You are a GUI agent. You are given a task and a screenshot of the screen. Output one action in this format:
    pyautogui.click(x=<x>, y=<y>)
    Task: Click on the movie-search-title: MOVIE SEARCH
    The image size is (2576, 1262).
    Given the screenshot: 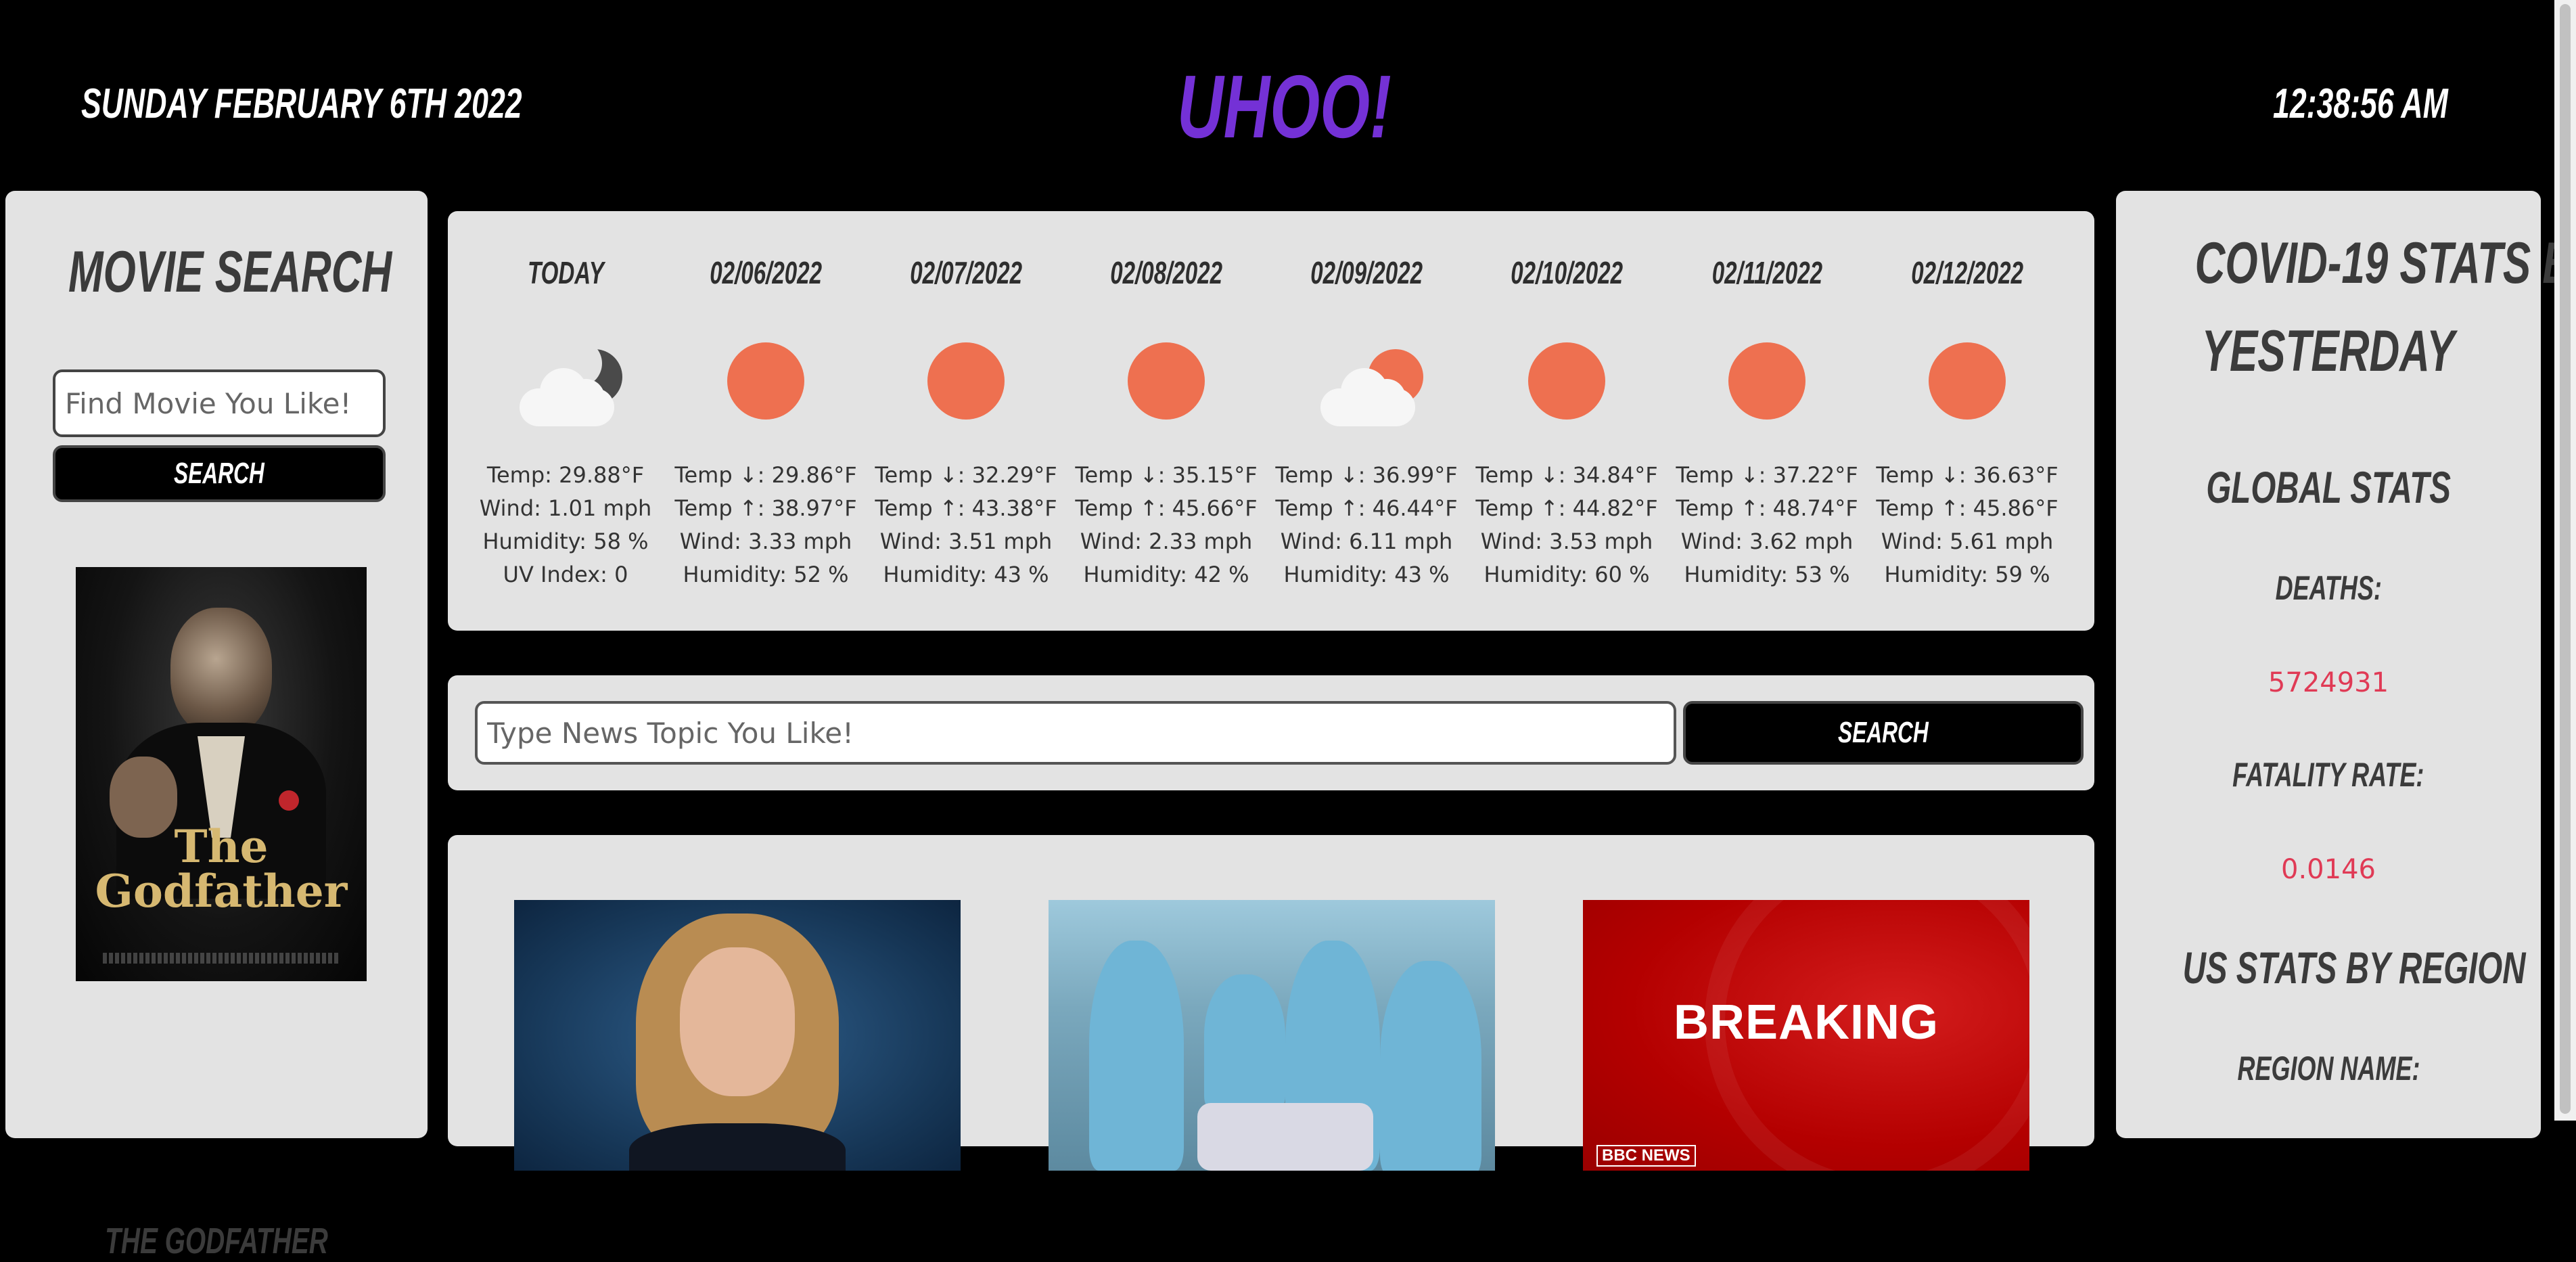 What is the action you would take?
    pyautogui.click(x=216, y=272)
    